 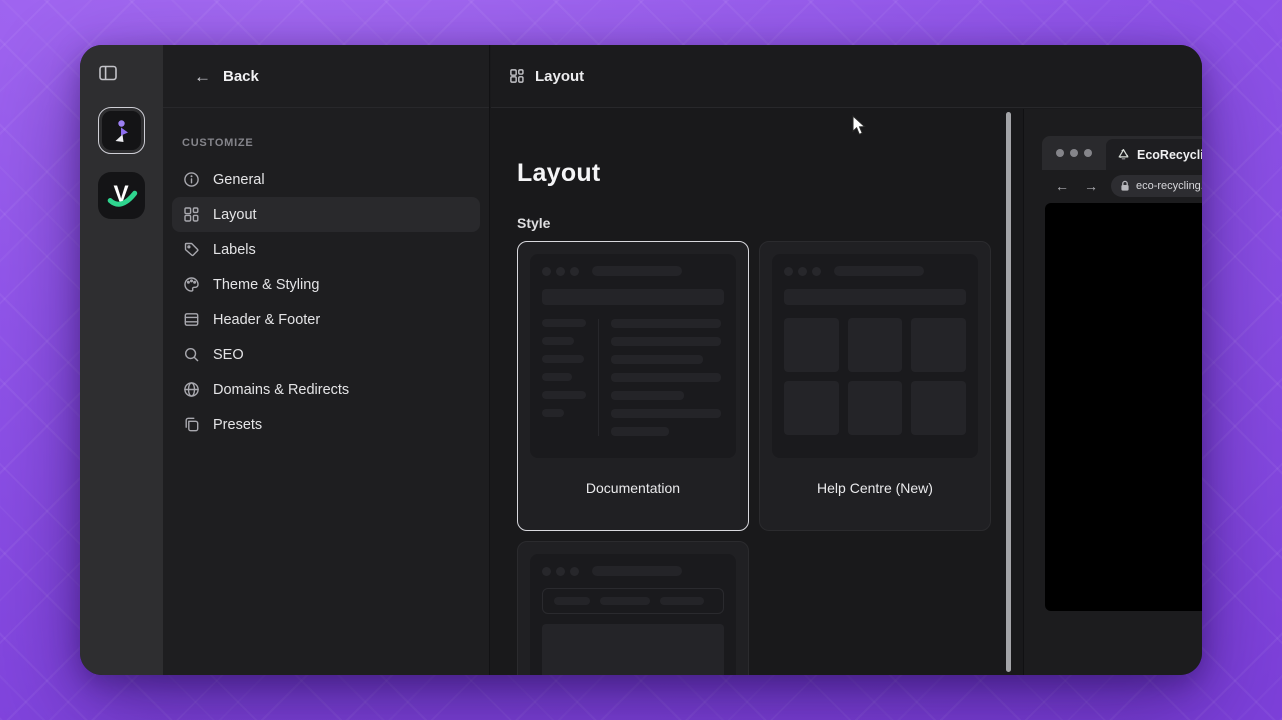 I want to click on page-title: Layout, so click(x=559, y=173).